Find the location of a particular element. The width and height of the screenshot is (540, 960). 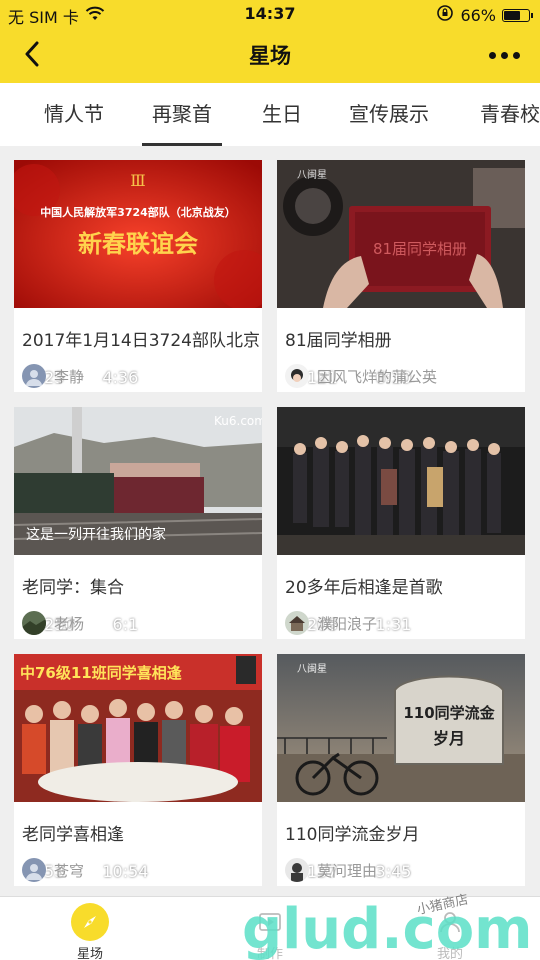

top-bar: 无 SIM 卡 14:37 66% 星场 is located at coordinates (270, 41).